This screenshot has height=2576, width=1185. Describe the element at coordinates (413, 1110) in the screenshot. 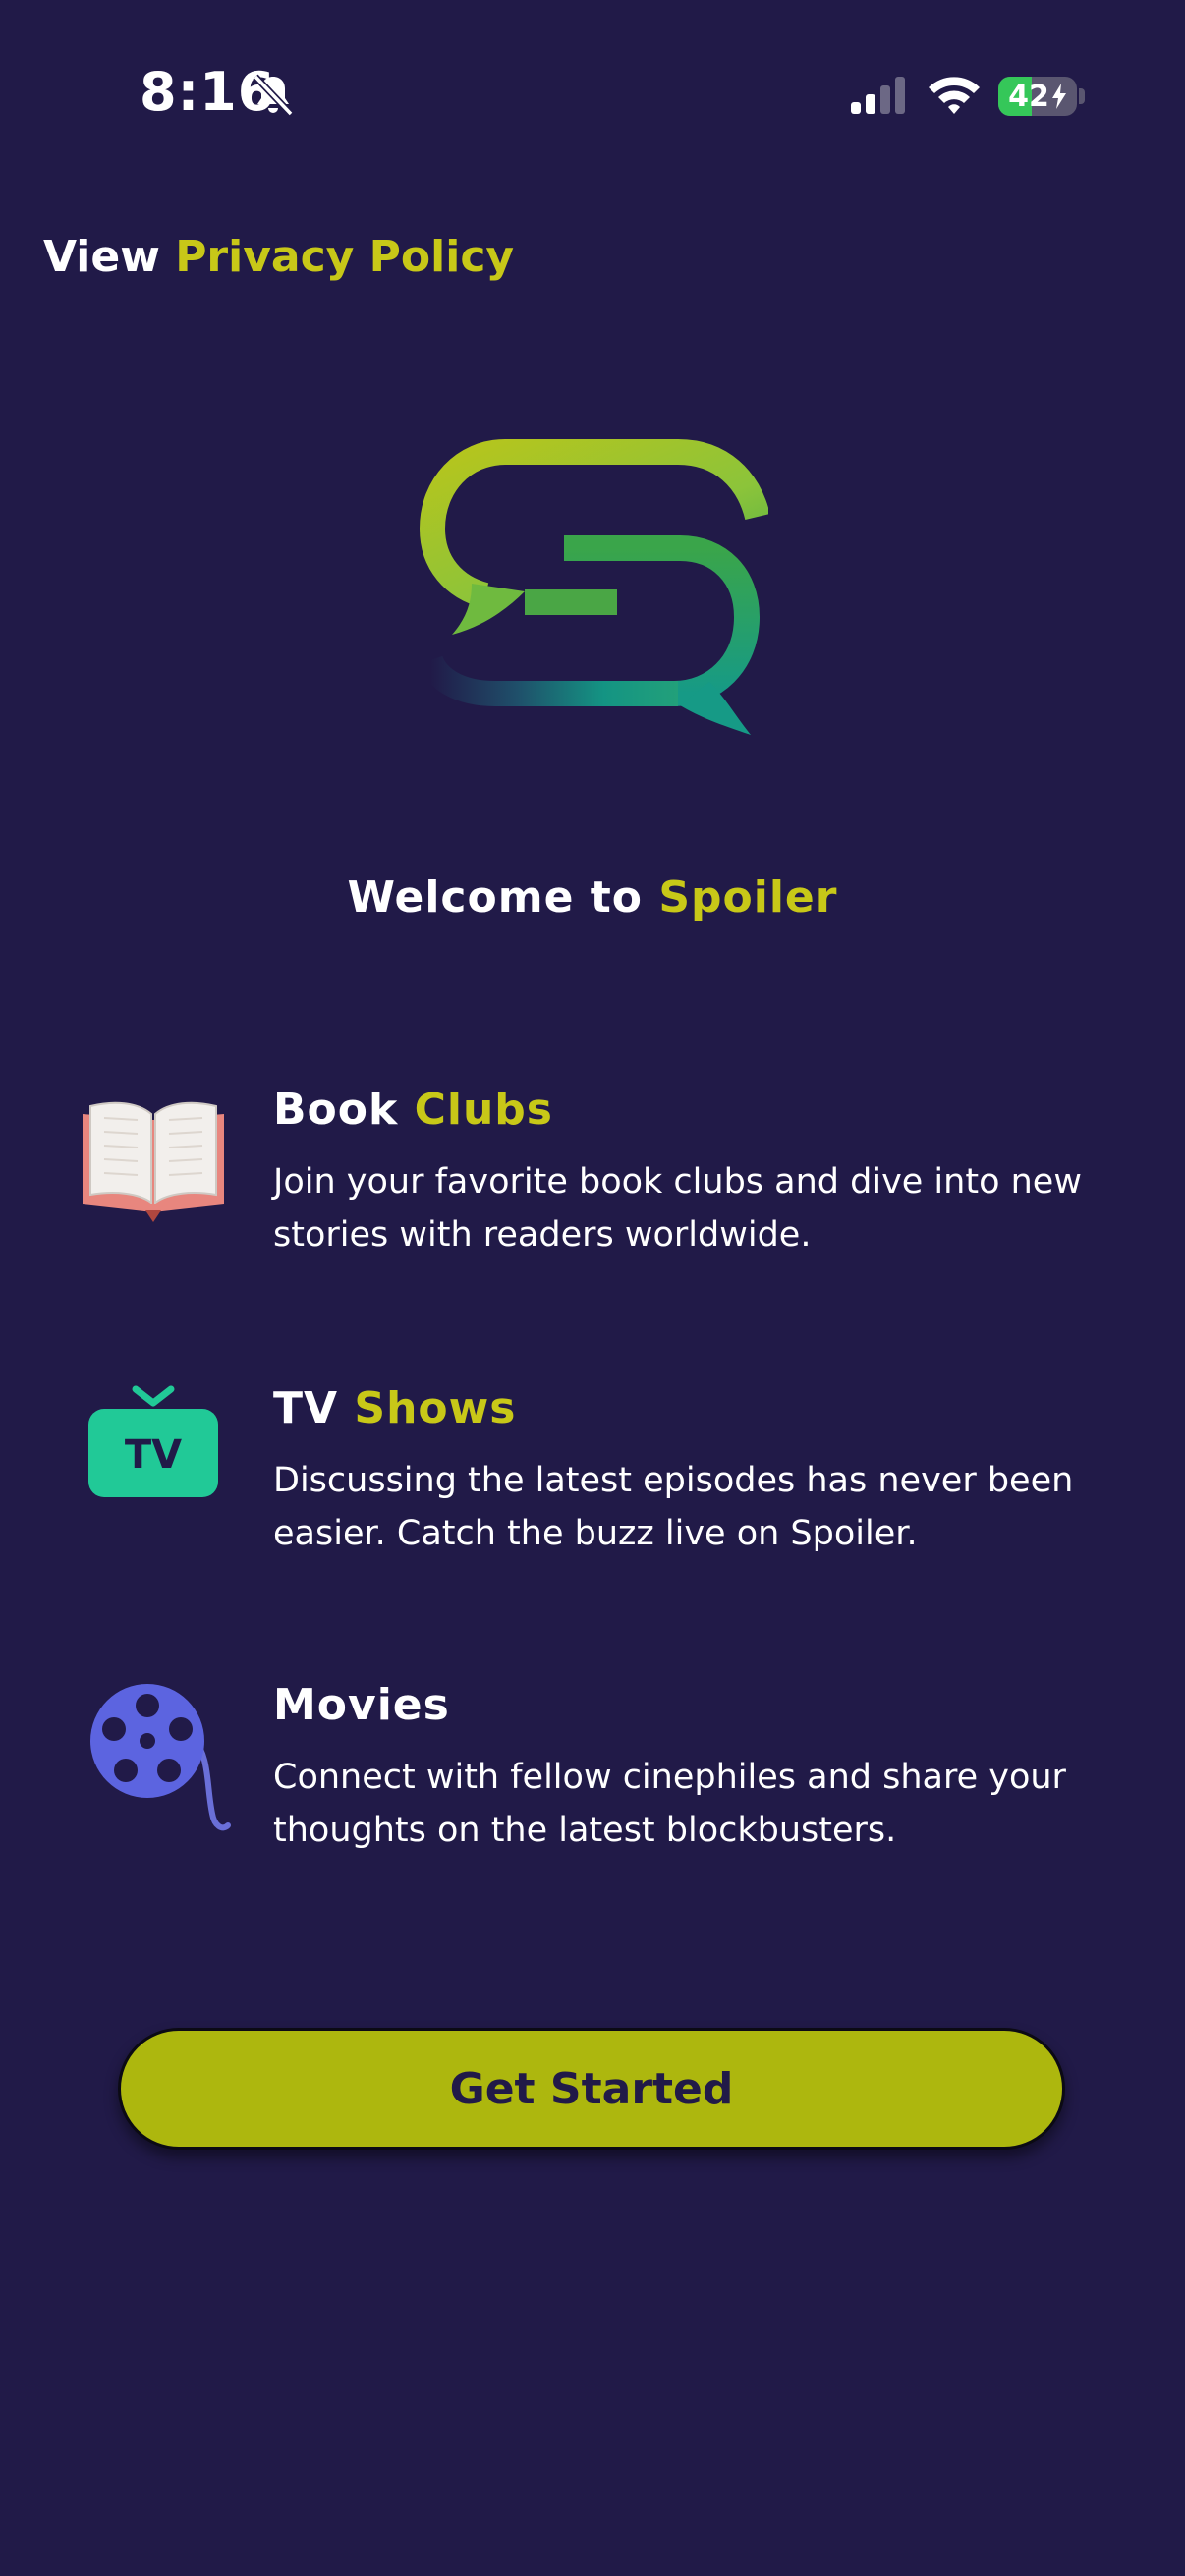

I see `feature-title: Book Clubs` at that location.